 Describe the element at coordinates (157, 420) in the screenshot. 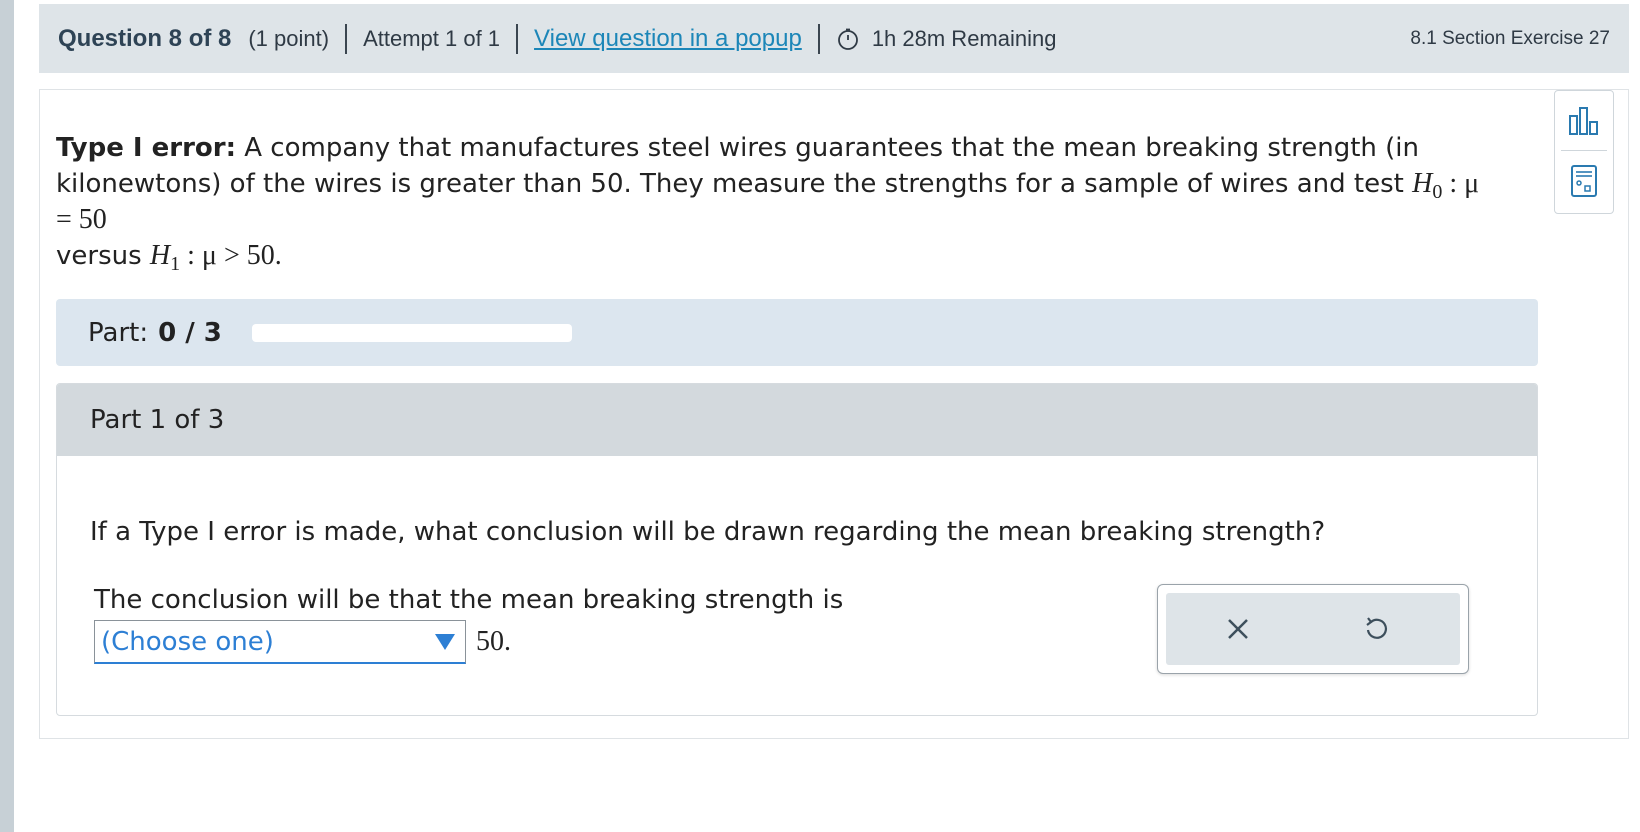

I see `part-title: Part 1 of 3` at that location.